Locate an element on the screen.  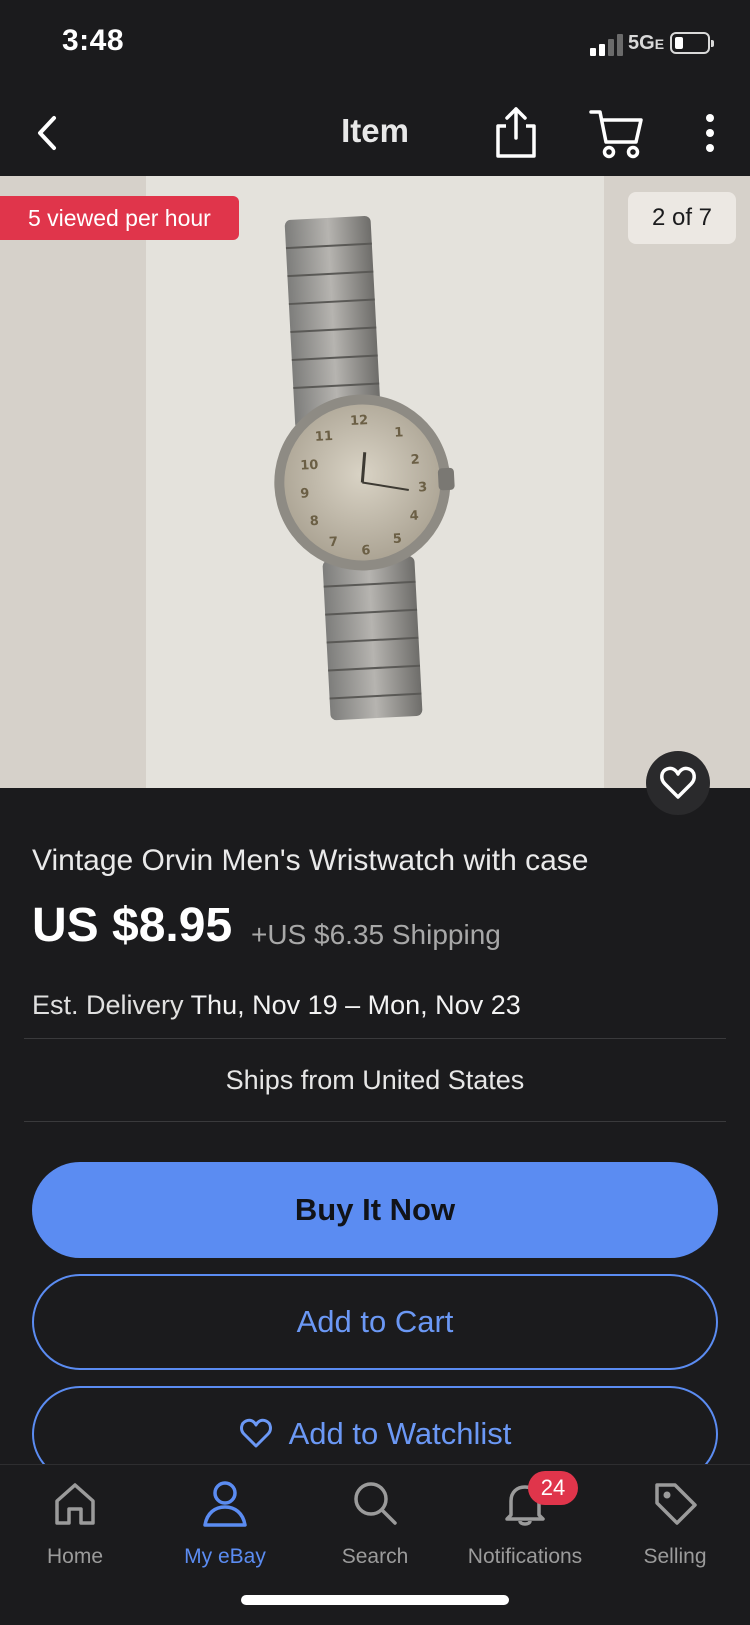
image-counter-badge: 2 of 7 is located at coordinates (681, 218).